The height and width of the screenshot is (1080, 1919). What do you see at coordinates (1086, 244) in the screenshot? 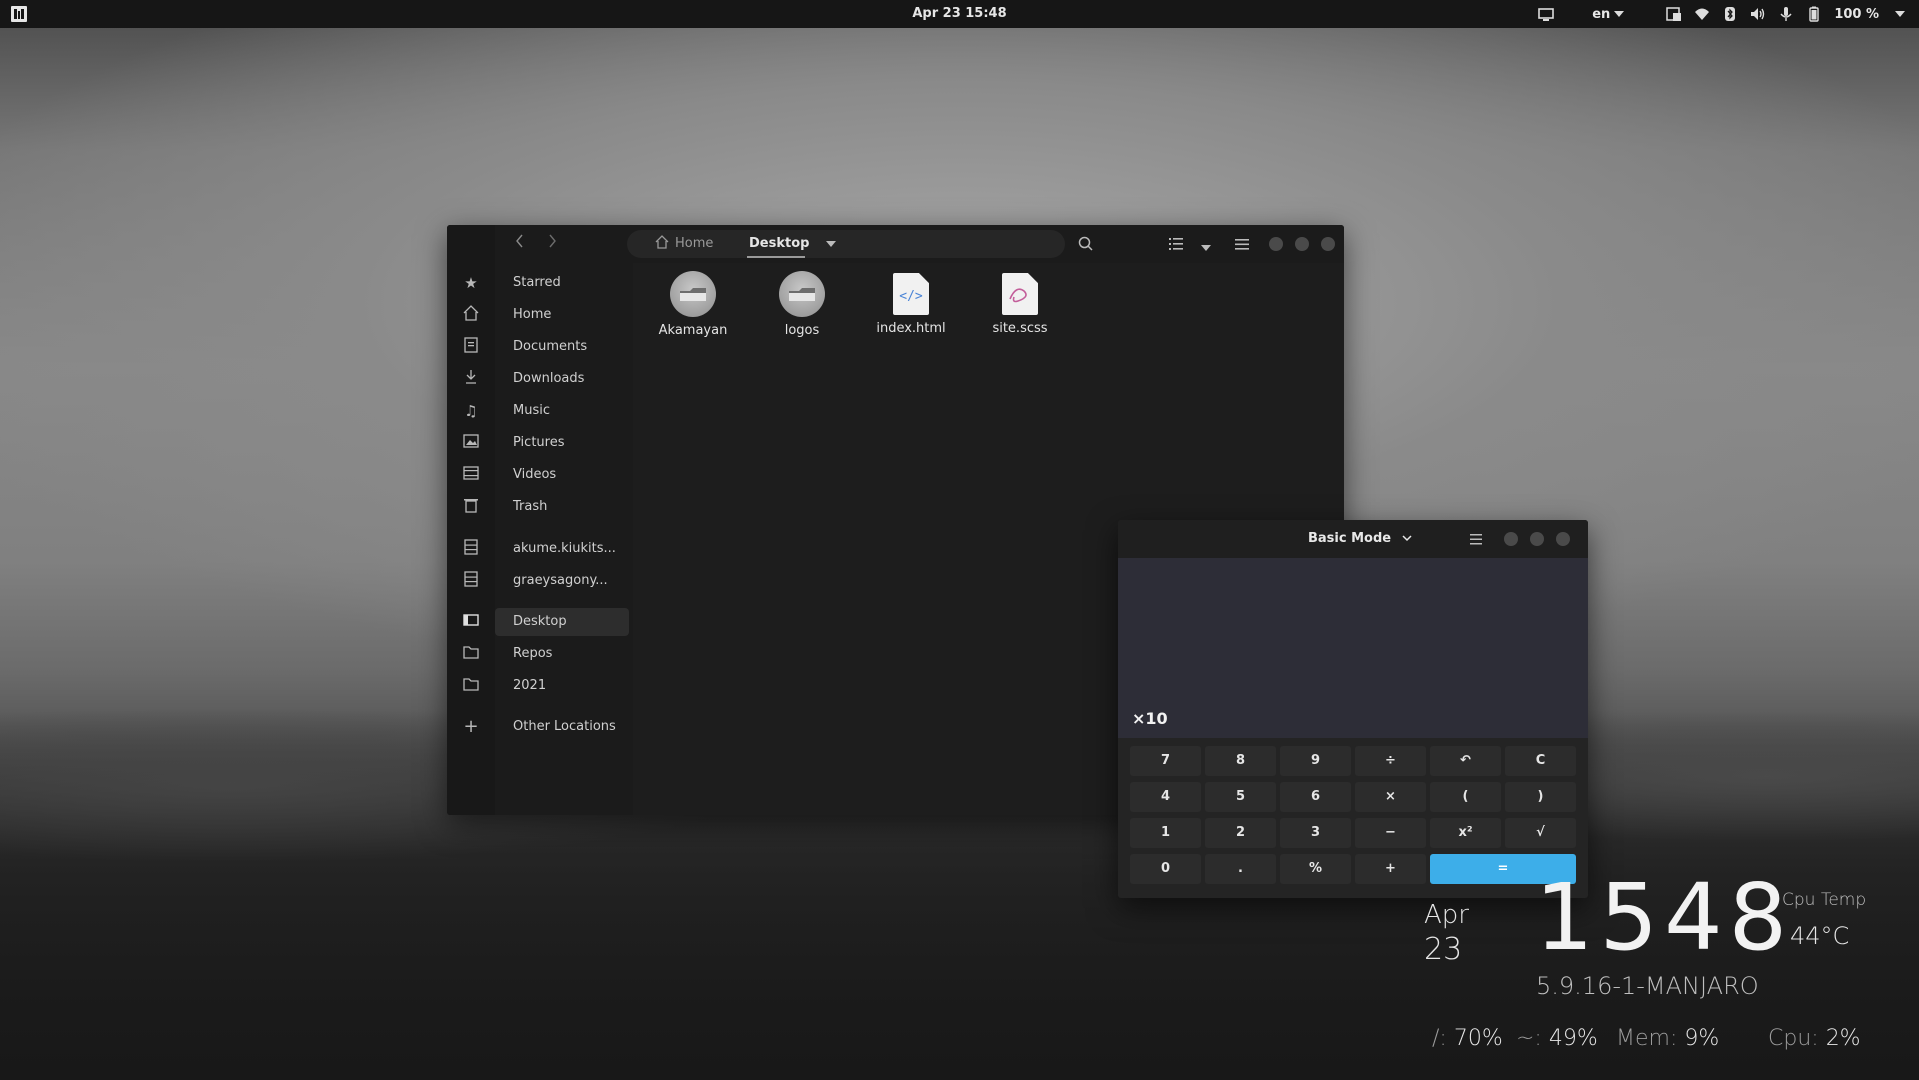
I see `search-icon` at bounding box center [1086, 244].